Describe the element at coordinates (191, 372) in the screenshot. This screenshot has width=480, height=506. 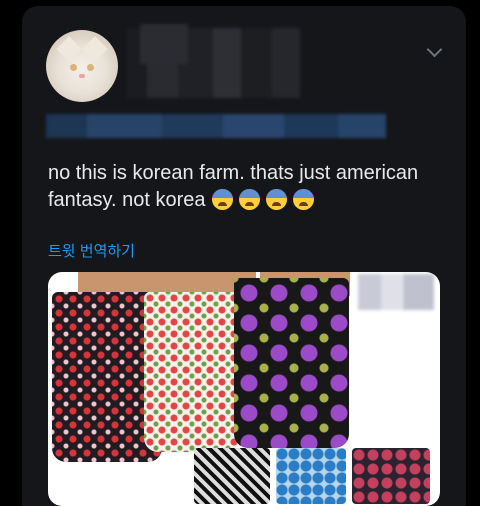
I see `floral-pants-white` at that location.